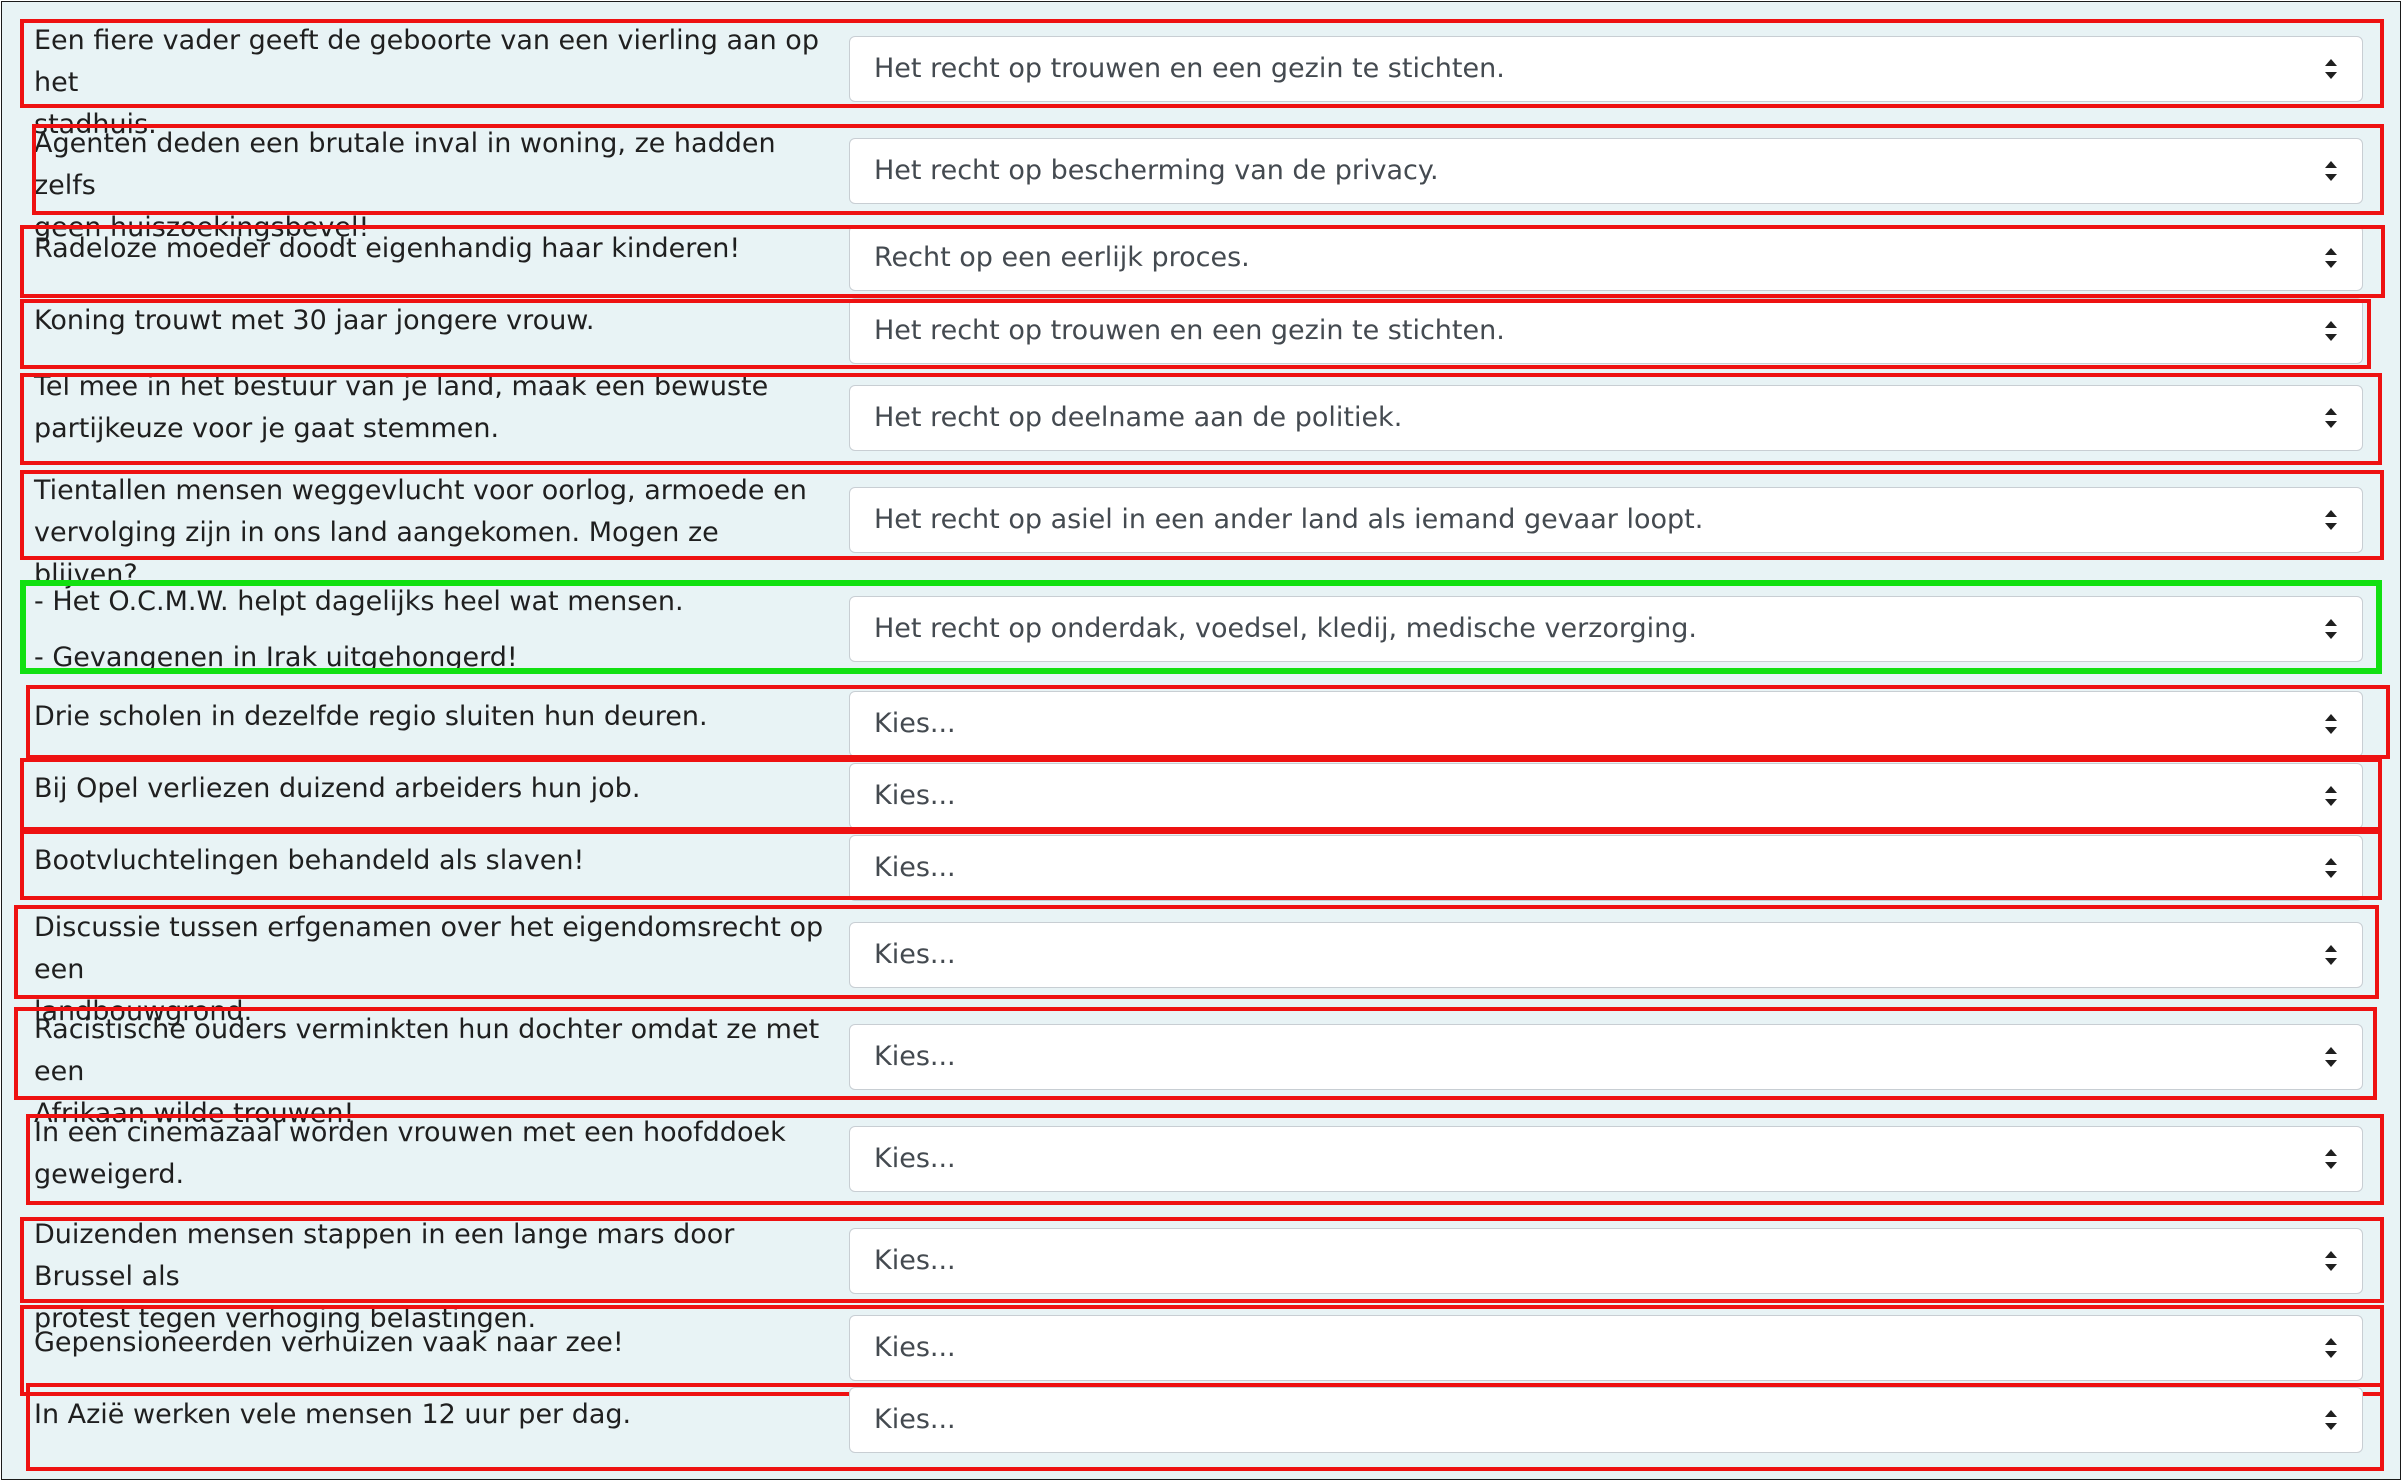 This screenshot has width=2402, height=1481. I want to click on statement-text: Koning trouwt met 30 jaar jongere vrouw., so click(429, 321).